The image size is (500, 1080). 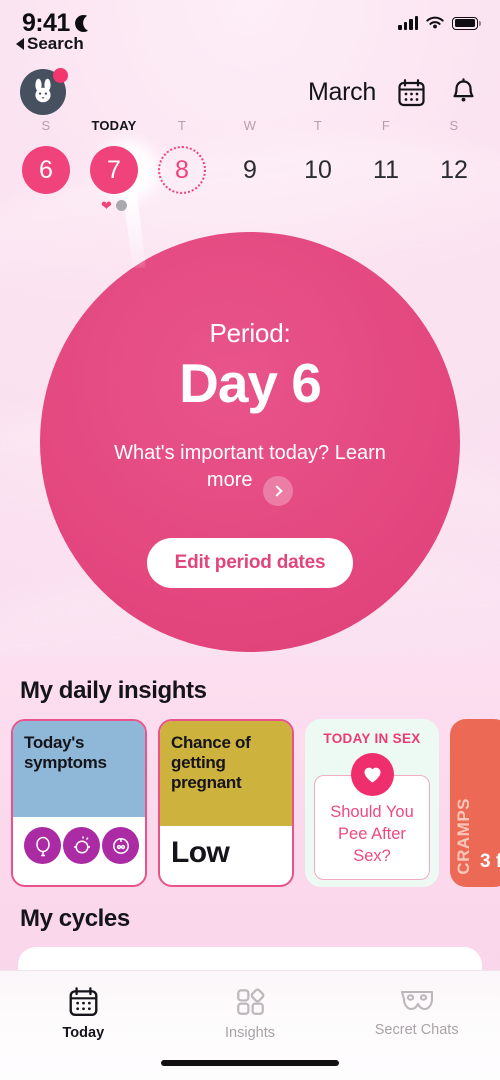 I want to click on day-number: 9, so click(x=250, y=169).